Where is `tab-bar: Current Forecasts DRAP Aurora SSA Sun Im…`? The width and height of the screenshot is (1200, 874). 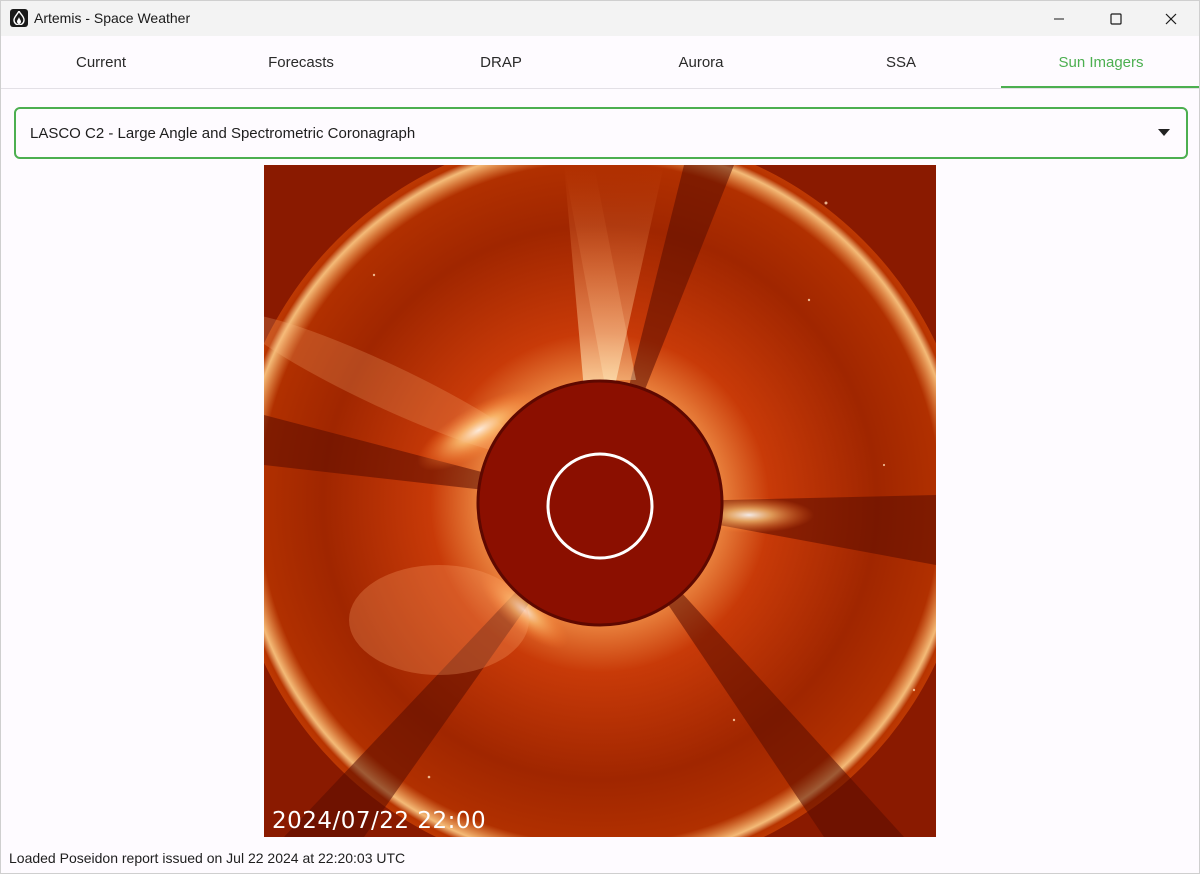
tab-bar: Current Forecasts DRAP Aurora SSA Sun Im… is located at coordinates (600, 62).